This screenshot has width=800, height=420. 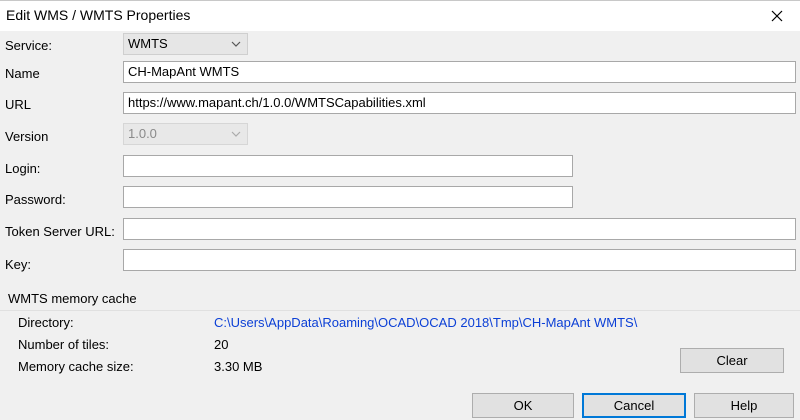 I want to click on clear-button: Clear, so click(x=732, y=360).